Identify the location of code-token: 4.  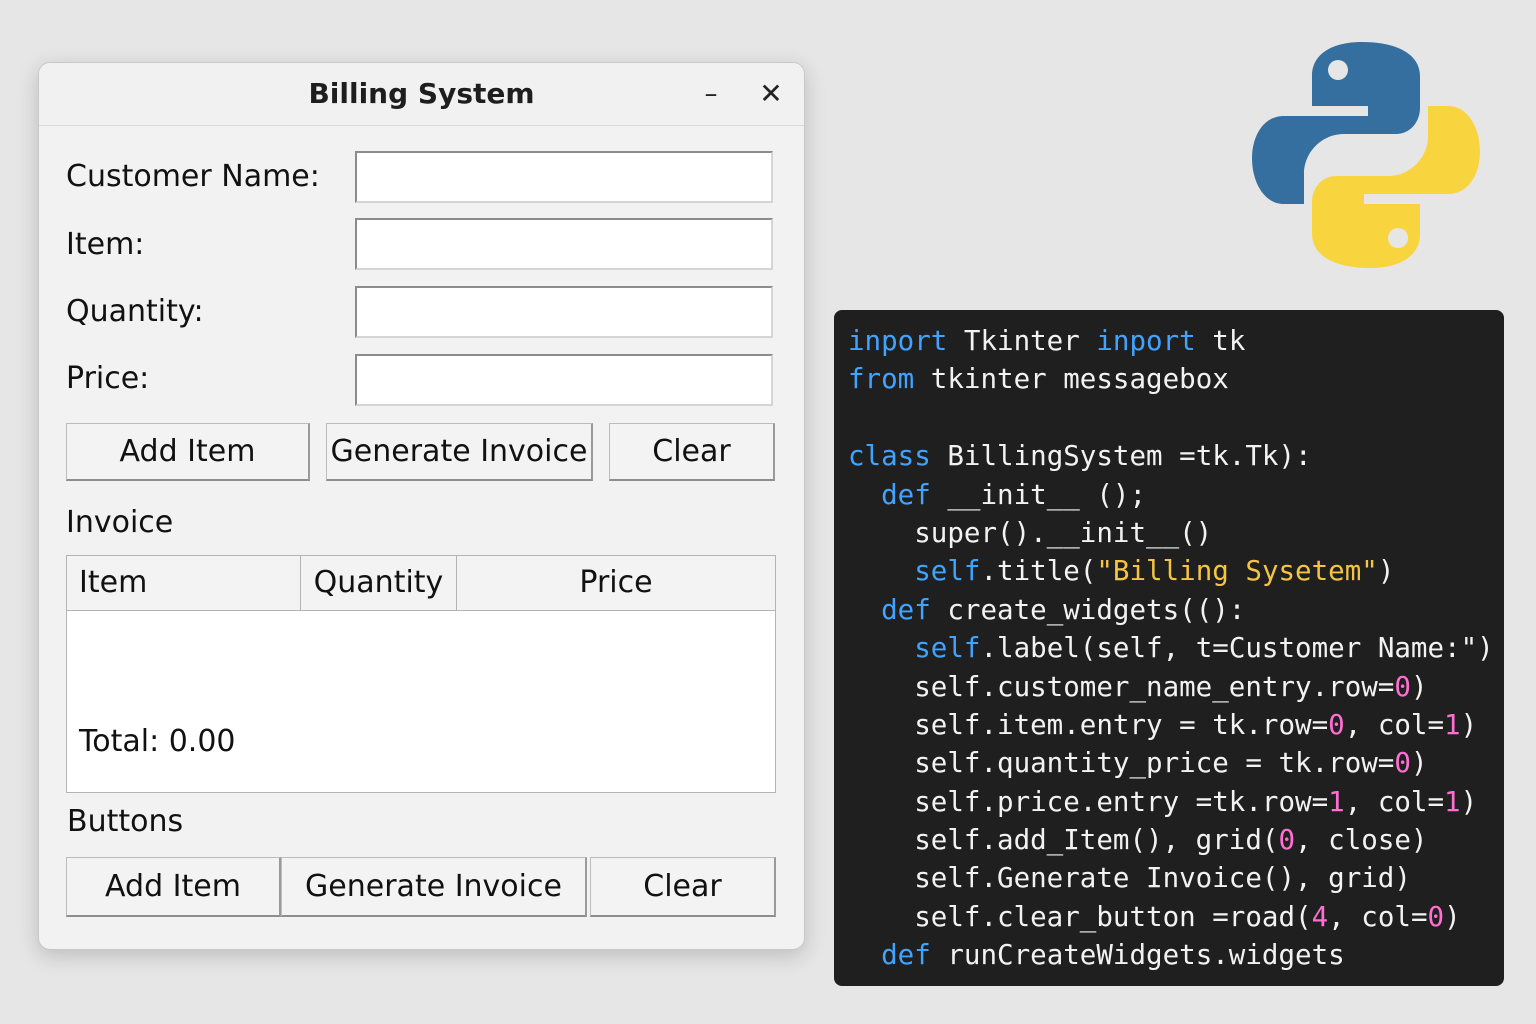
(1320, 916).